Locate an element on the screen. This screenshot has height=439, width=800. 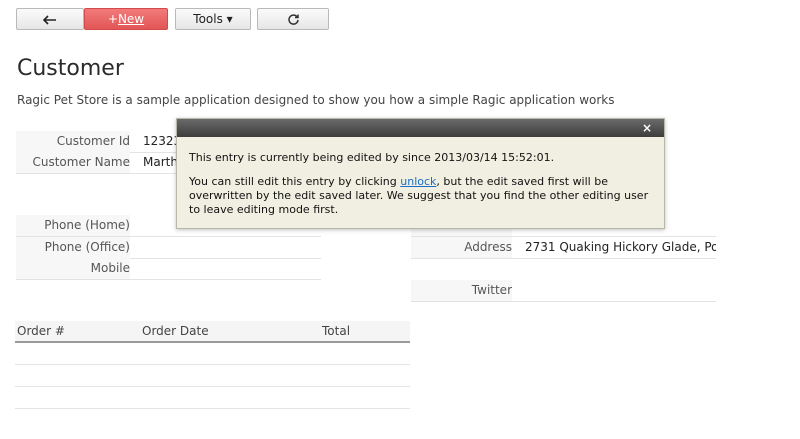
refresh-button is located at coordinates (293, 19).